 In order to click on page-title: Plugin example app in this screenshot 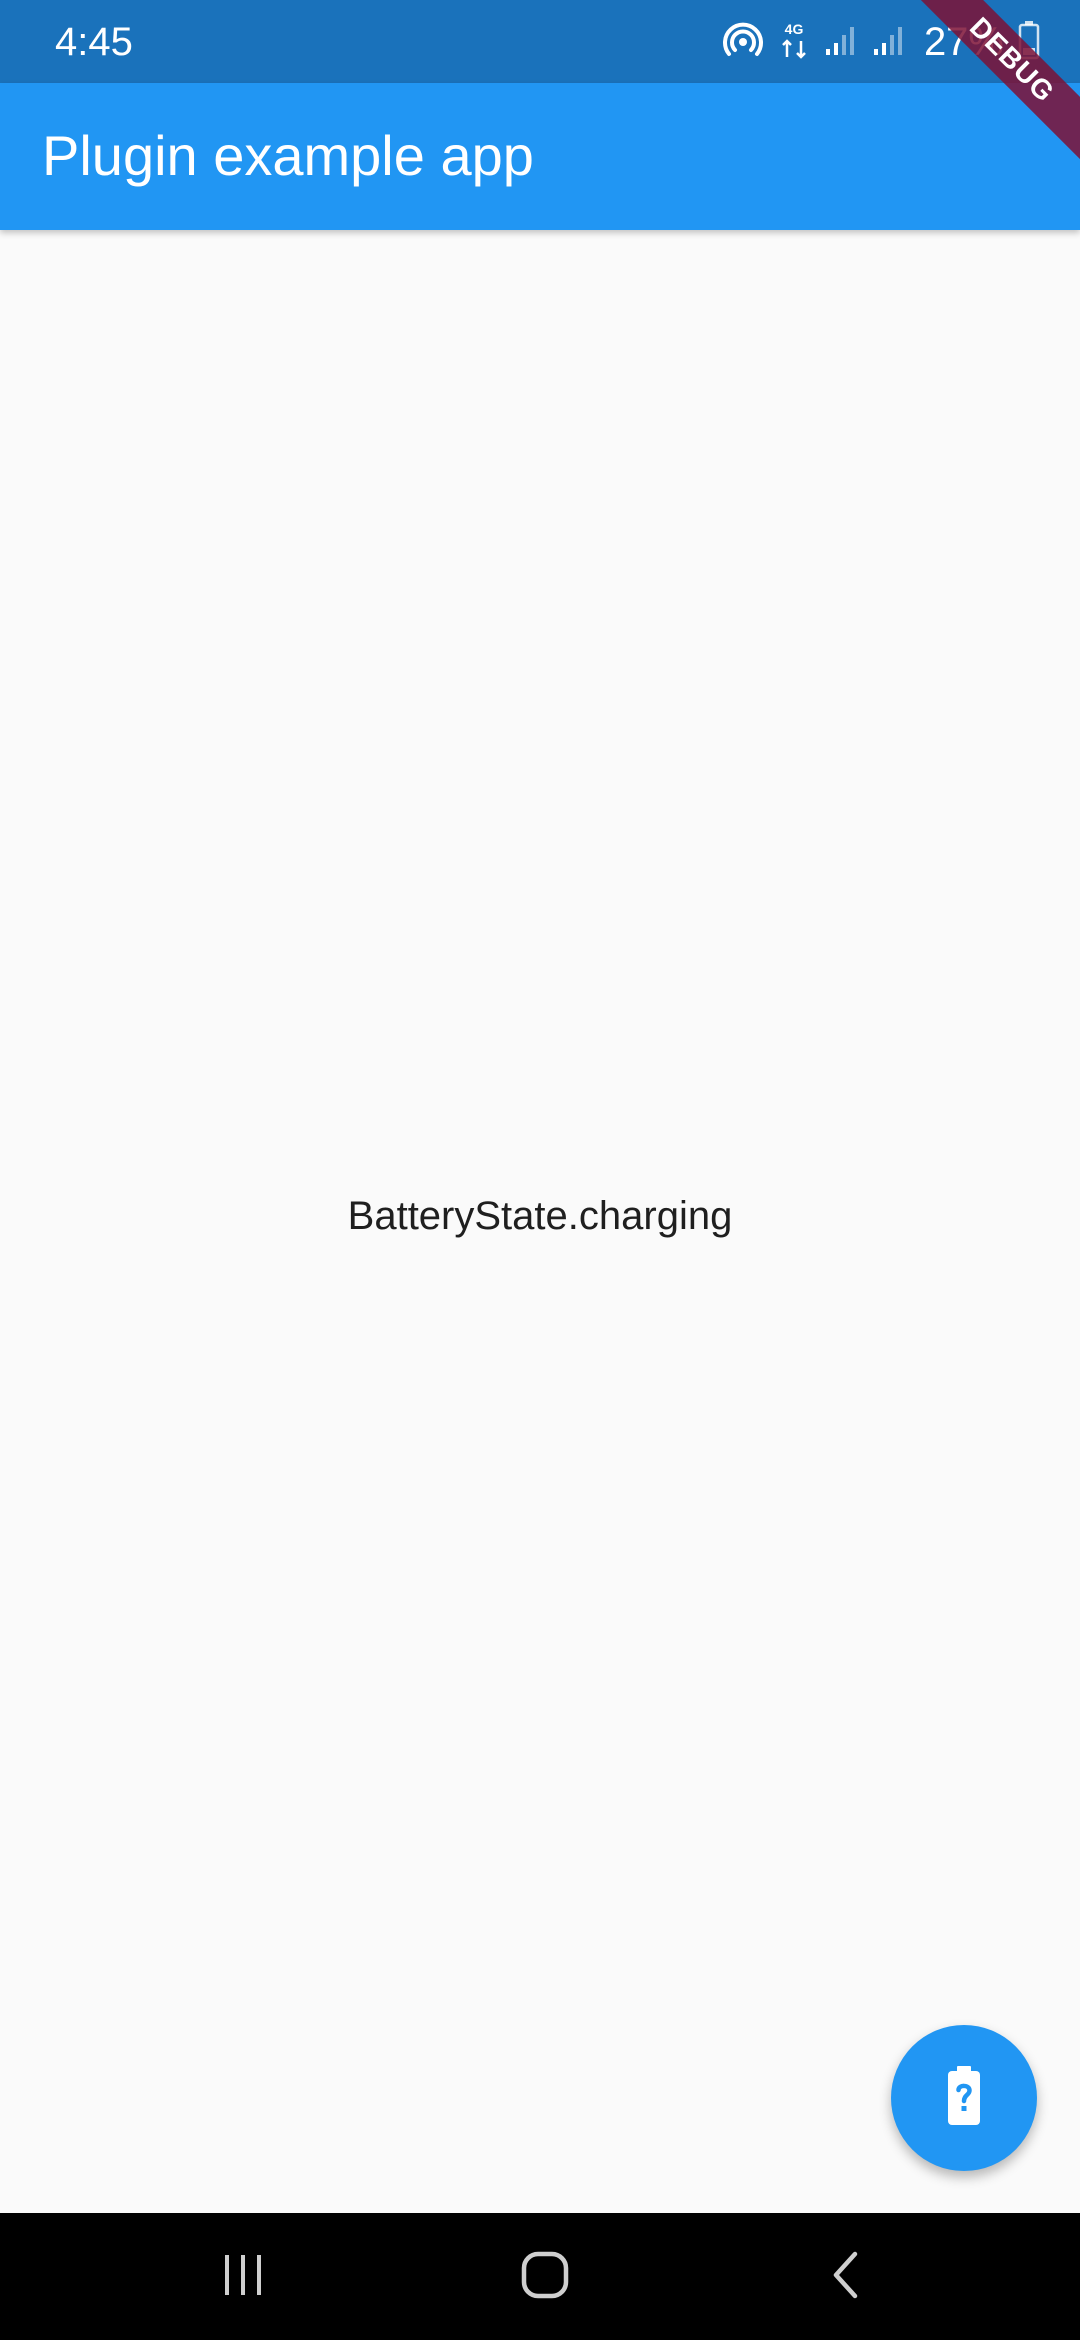, I will do `click(288, 155)`.